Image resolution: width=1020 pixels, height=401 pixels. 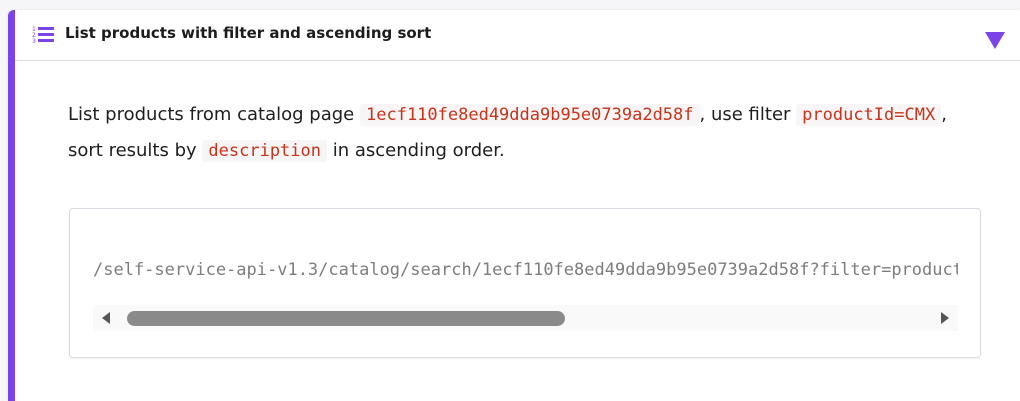 I want to click on triangle-down-icon, so click(x=995, y=40).